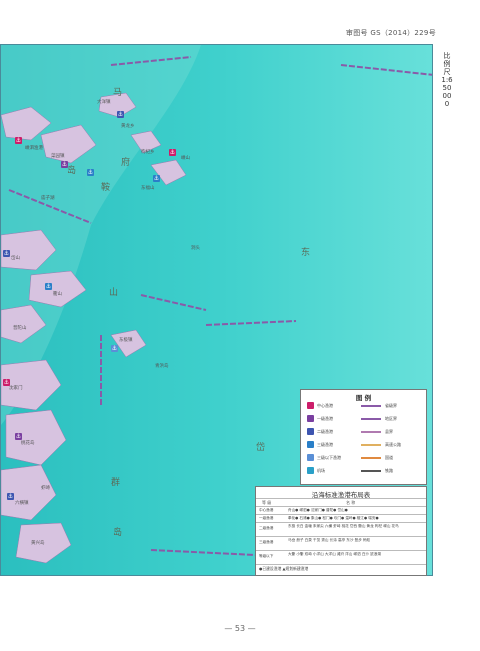  Describe the element at coordinates (15, 258) in the screenshot. I see `place-label: 岱山` at that location.